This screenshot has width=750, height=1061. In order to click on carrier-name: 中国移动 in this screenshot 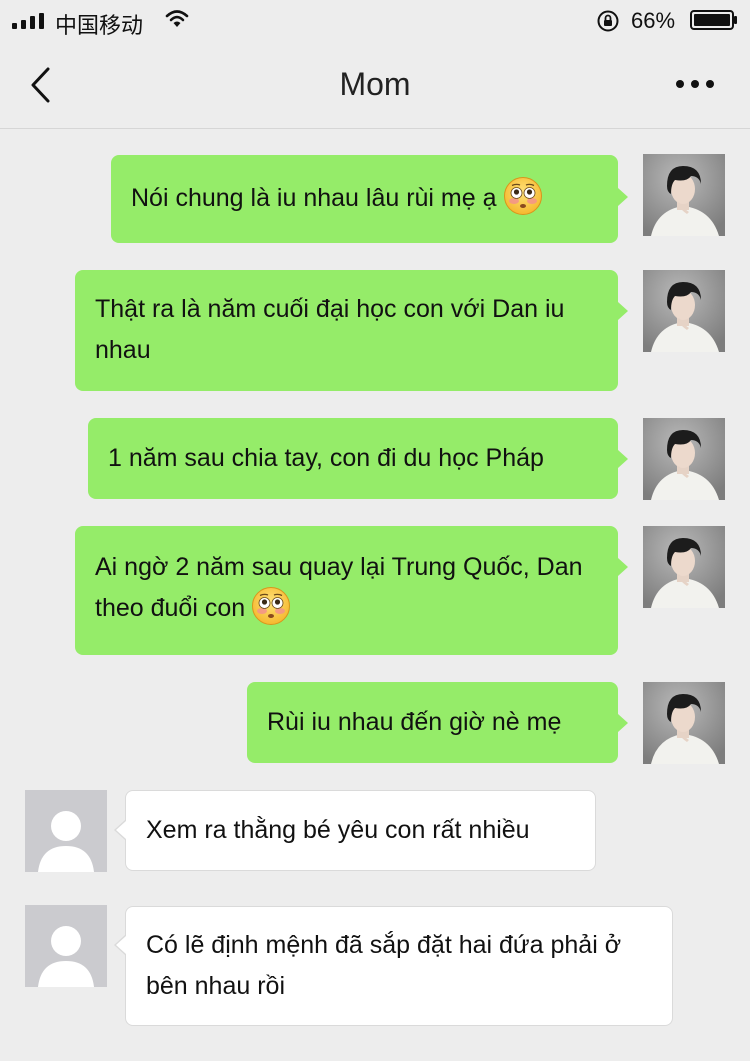, I will do `click(99, 25)`.